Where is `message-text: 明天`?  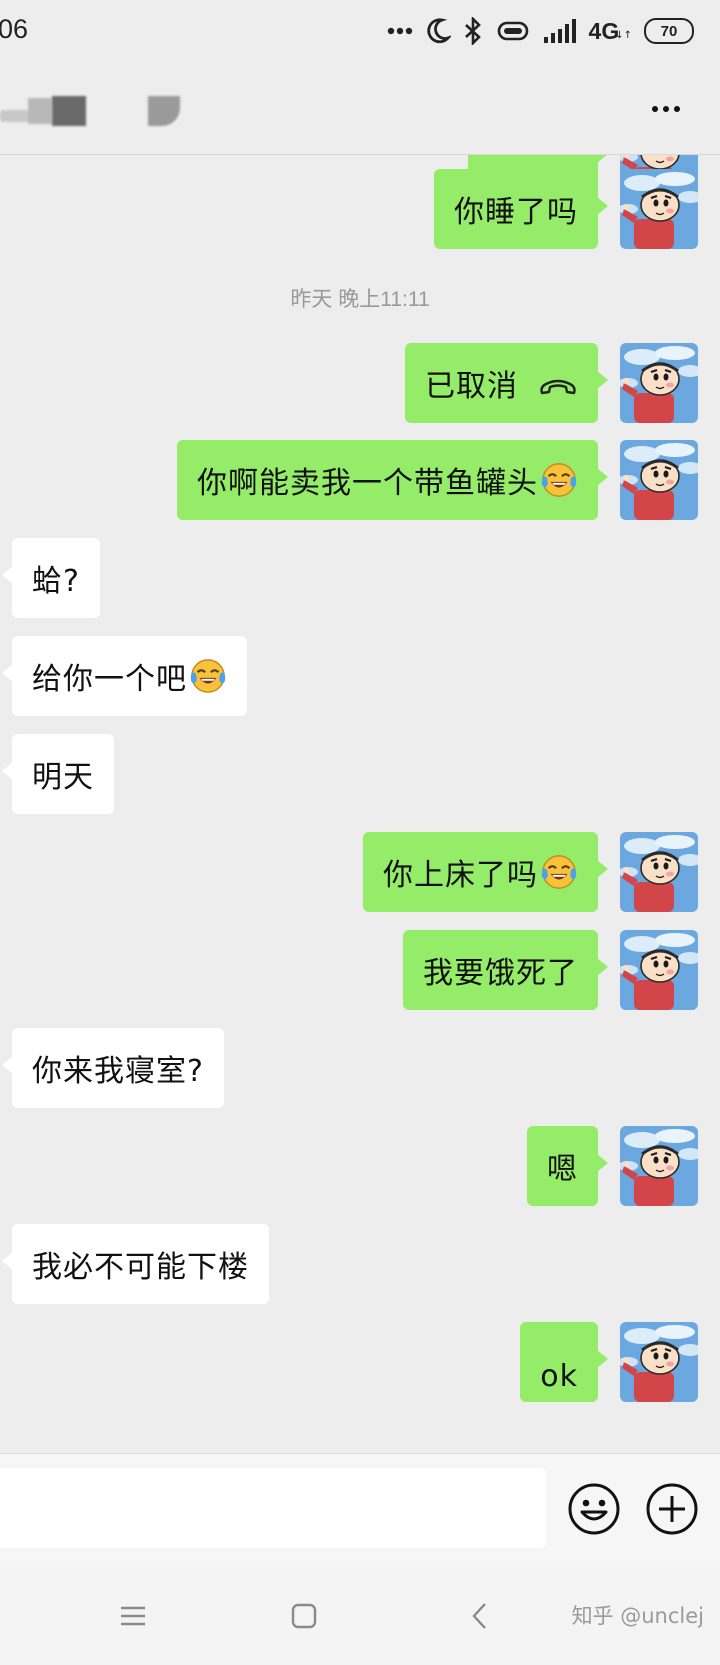 message-text: 明天 is located at coordinates (63, 777).